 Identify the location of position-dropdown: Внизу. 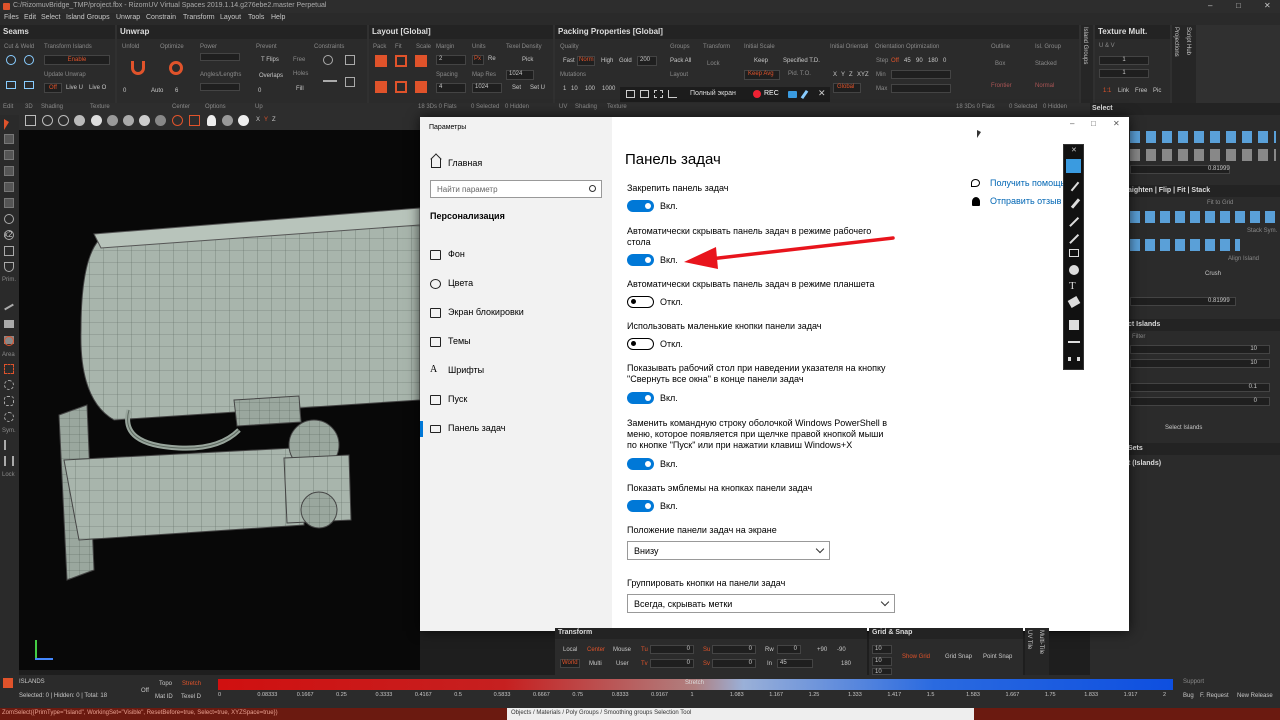
(728, 550).